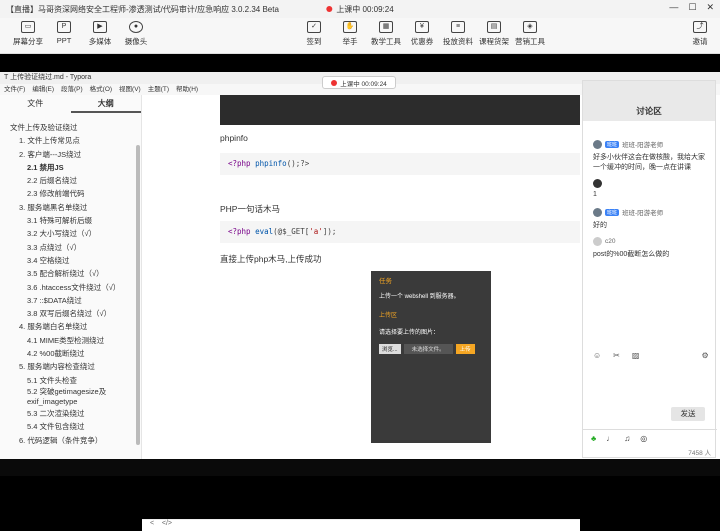 The height and width of the screenshot is (531, 720). Describe the element at coordinates (627, 438) in the screenshot. I see `music-icon: ♫` at that location.